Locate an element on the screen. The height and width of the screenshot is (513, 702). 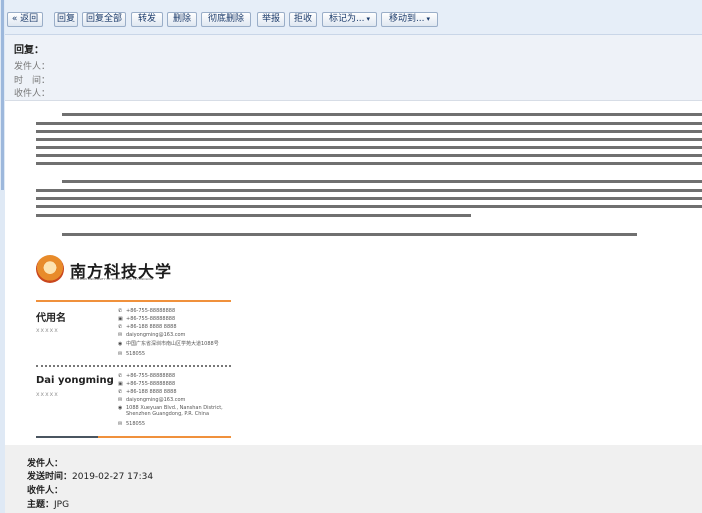
signature-bottom-rule-dark is located at coordinates (67, 437).